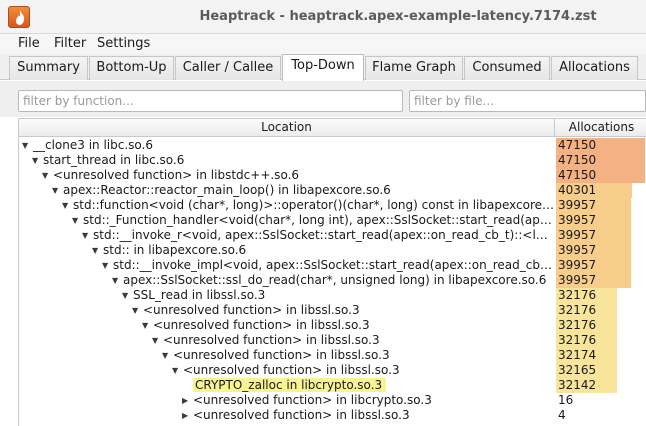 The height and width of the screenshot is (426, 646). I want to click on tree-row-location: CRYPTO_zalloc in libcrypto.so.3, so click(287, 385).